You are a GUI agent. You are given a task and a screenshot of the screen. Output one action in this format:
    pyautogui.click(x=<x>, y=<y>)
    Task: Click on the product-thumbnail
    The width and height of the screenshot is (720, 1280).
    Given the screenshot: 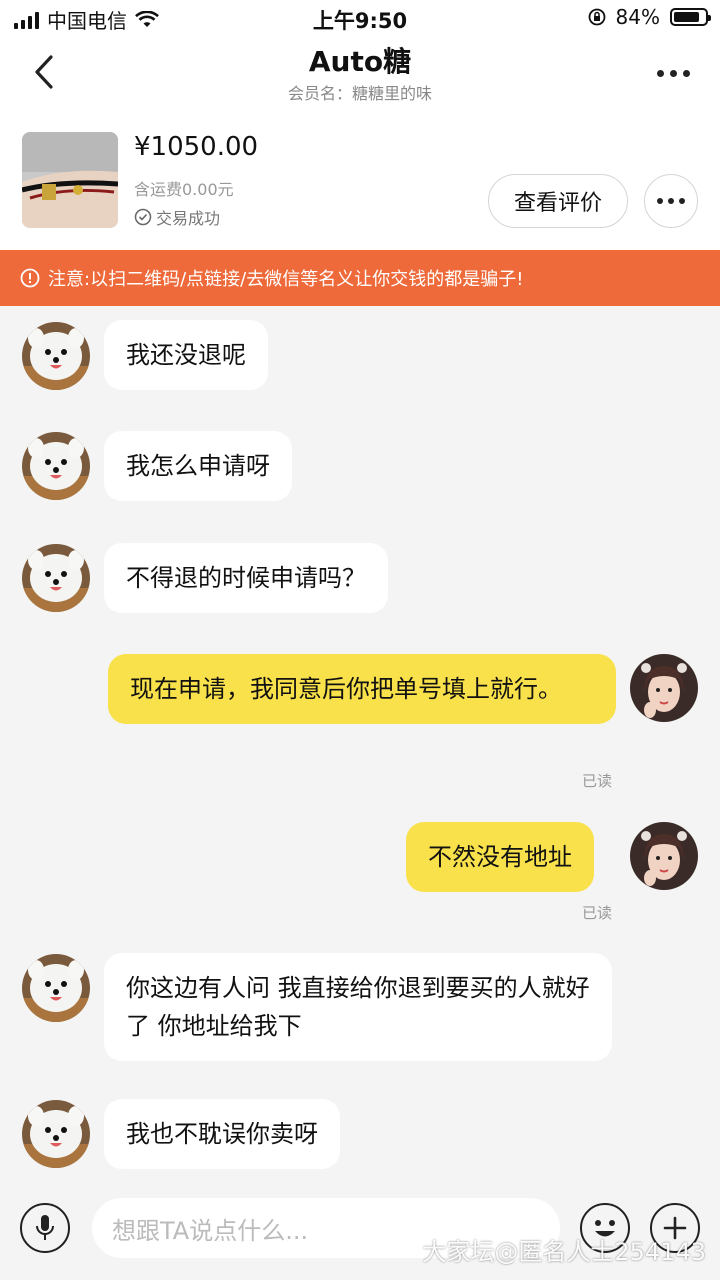 What is the action you would take?
    pyautogui.click(x=70, y=180)
    